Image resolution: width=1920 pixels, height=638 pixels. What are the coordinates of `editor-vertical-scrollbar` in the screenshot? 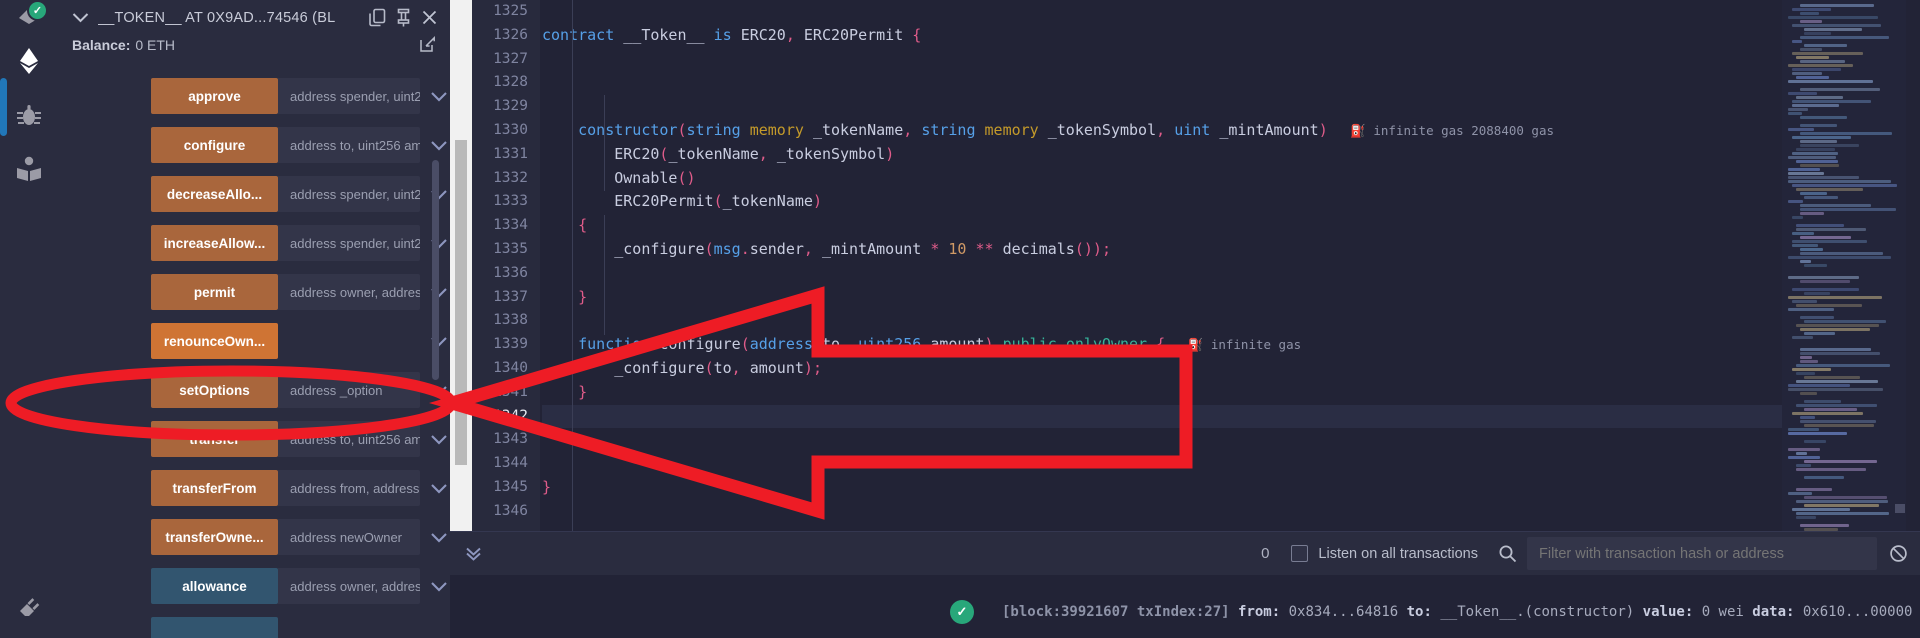 It's located at (461, 265).